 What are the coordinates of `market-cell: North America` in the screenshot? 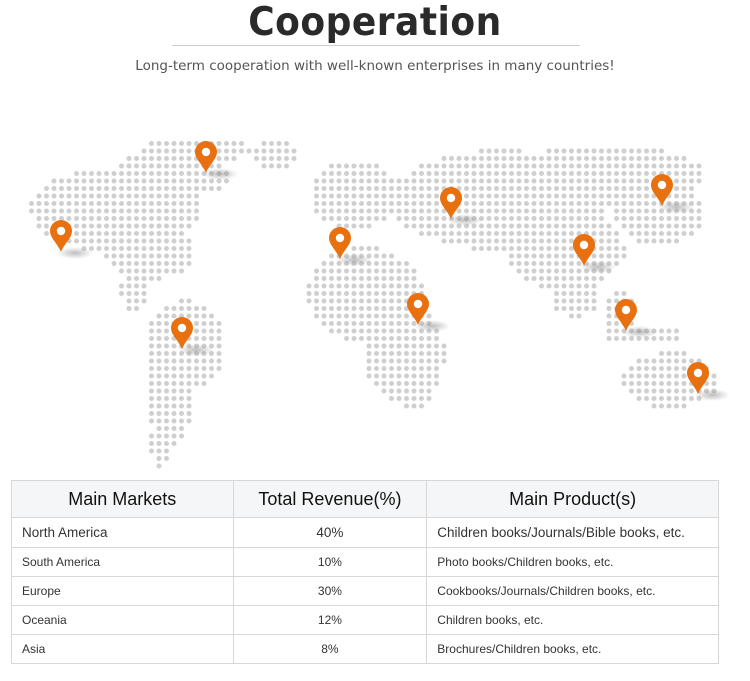 It's located at (122, 532).